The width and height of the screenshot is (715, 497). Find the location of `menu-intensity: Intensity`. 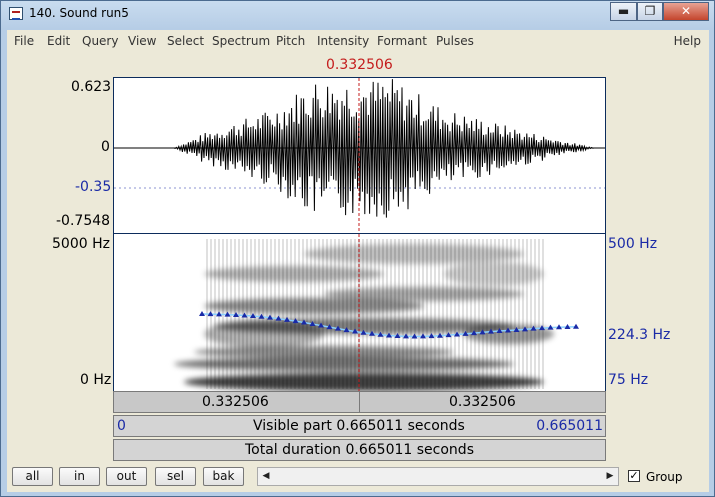

menu-intensity: Intensity is located at coordinates (343, 41).